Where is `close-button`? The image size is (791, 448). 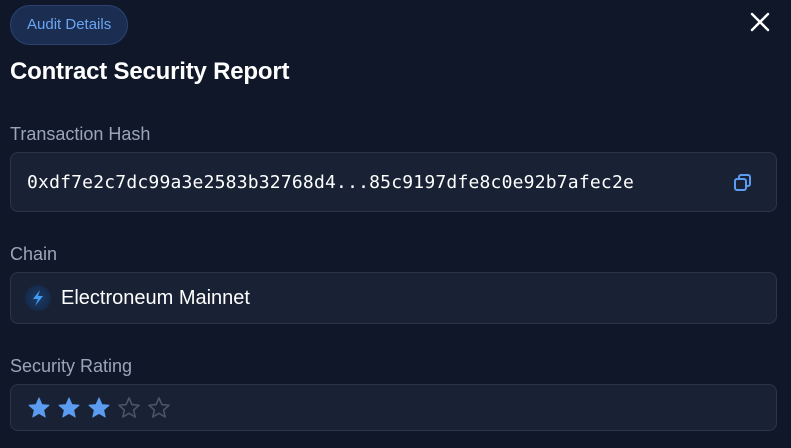
close-button is located at coordinates (760, 22).